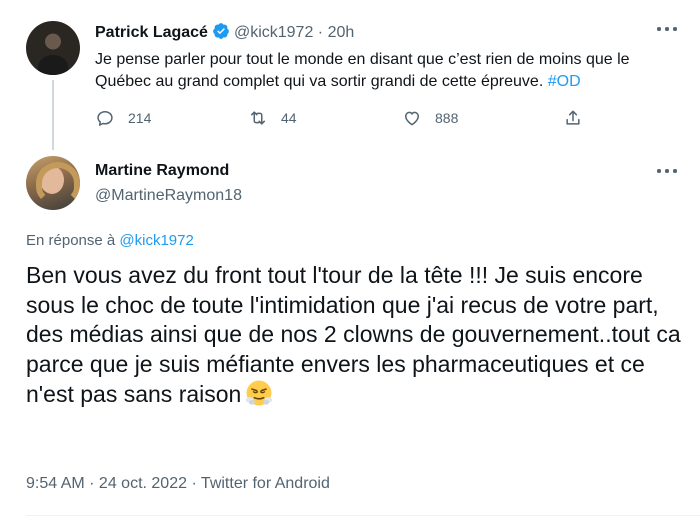 This screenshot has height=523, width=700. Describe the element at coordinates (430, 118) in the screenshot. I see `like-button: 888` at that location.